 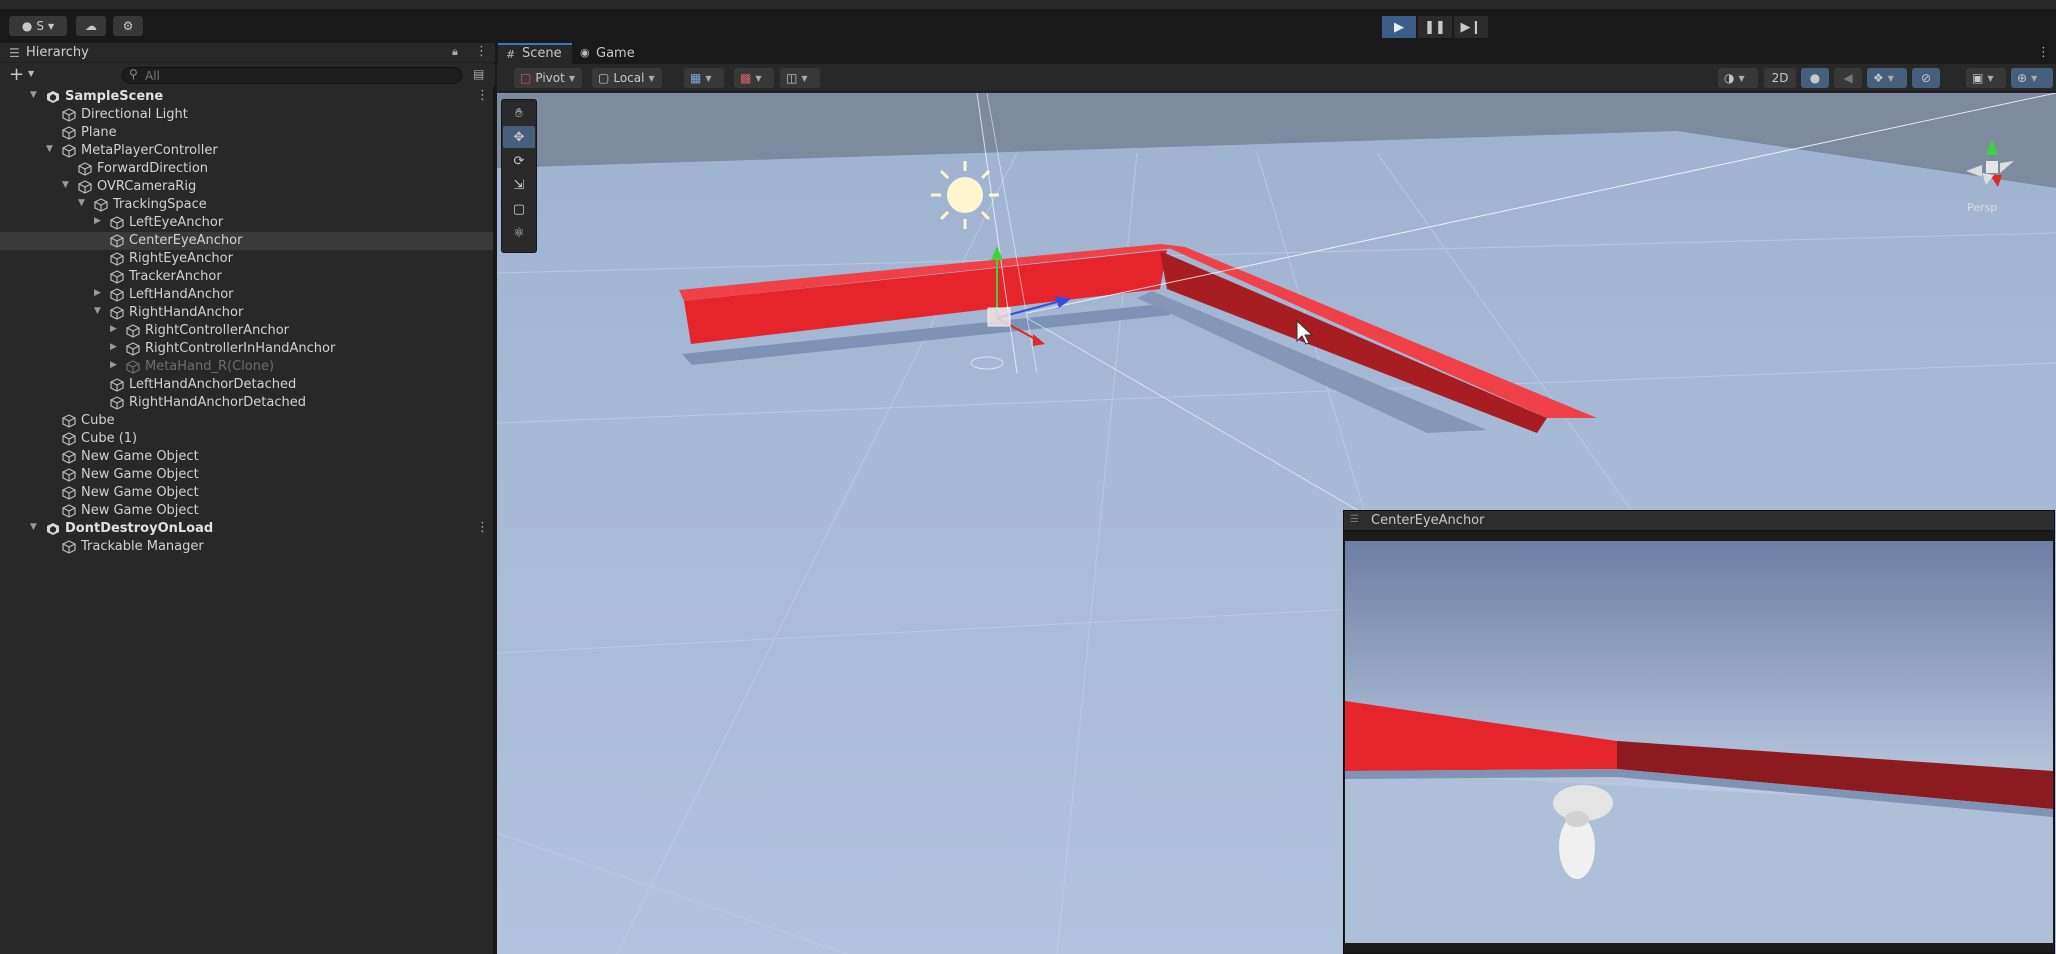 I want to click on gear-icon: ⚙, so click(x=128, y=26).